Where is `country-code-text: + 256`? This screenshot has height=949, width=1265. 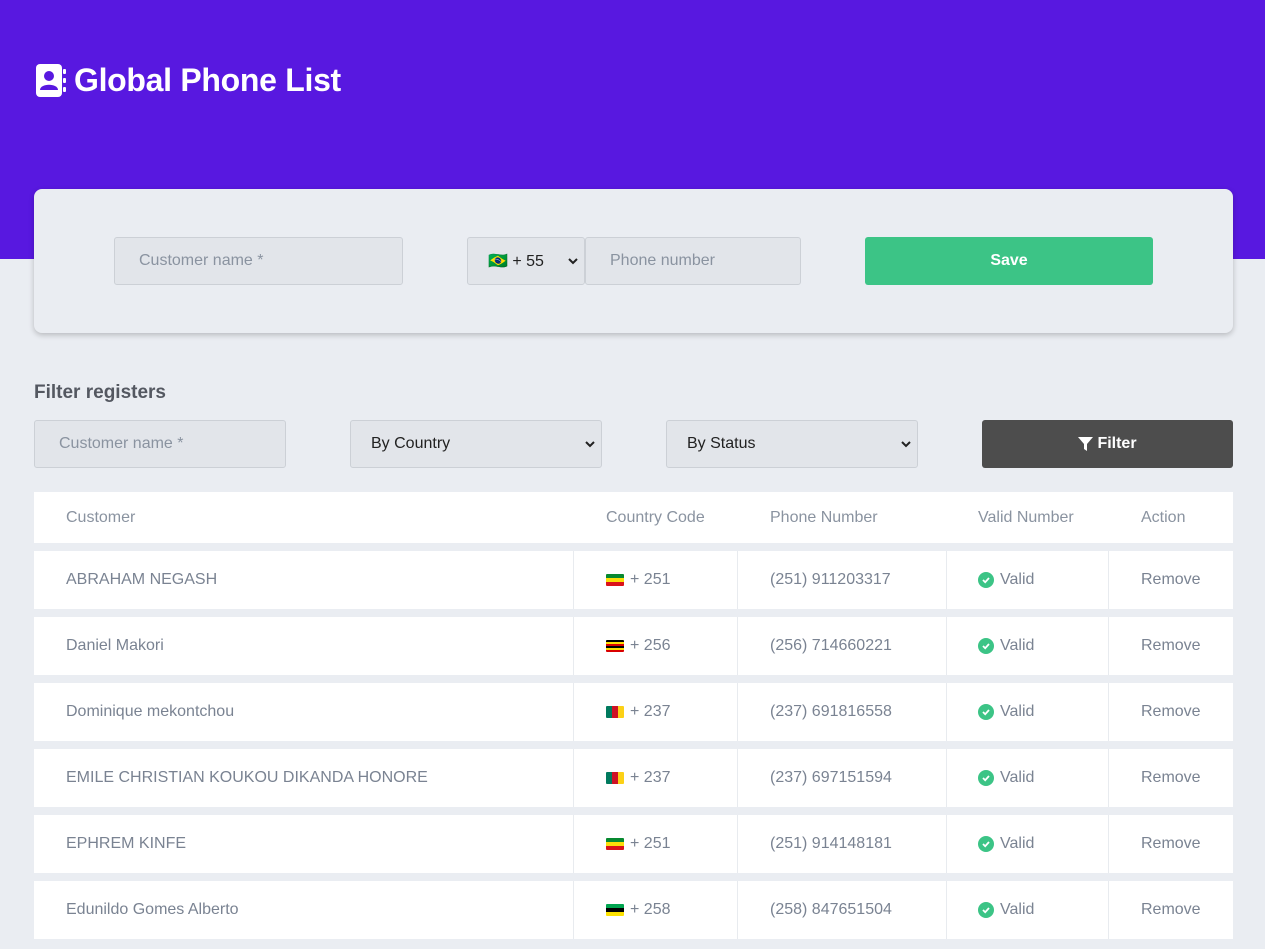 country-code-text: + 256 is located at coordinates (650, 645).